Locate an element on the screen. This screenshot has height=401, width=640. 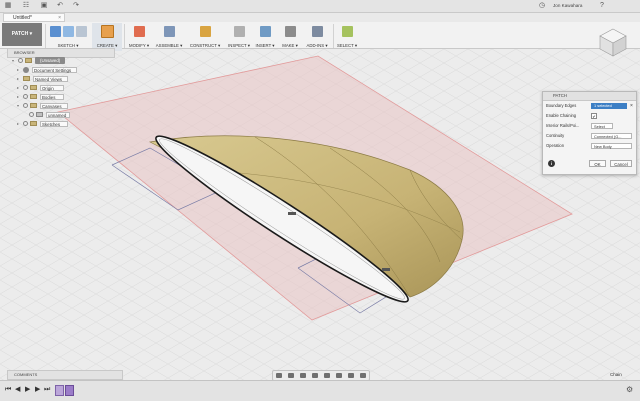
select-menu-label: SELECT ▾ is located at coordinates (347, 45).